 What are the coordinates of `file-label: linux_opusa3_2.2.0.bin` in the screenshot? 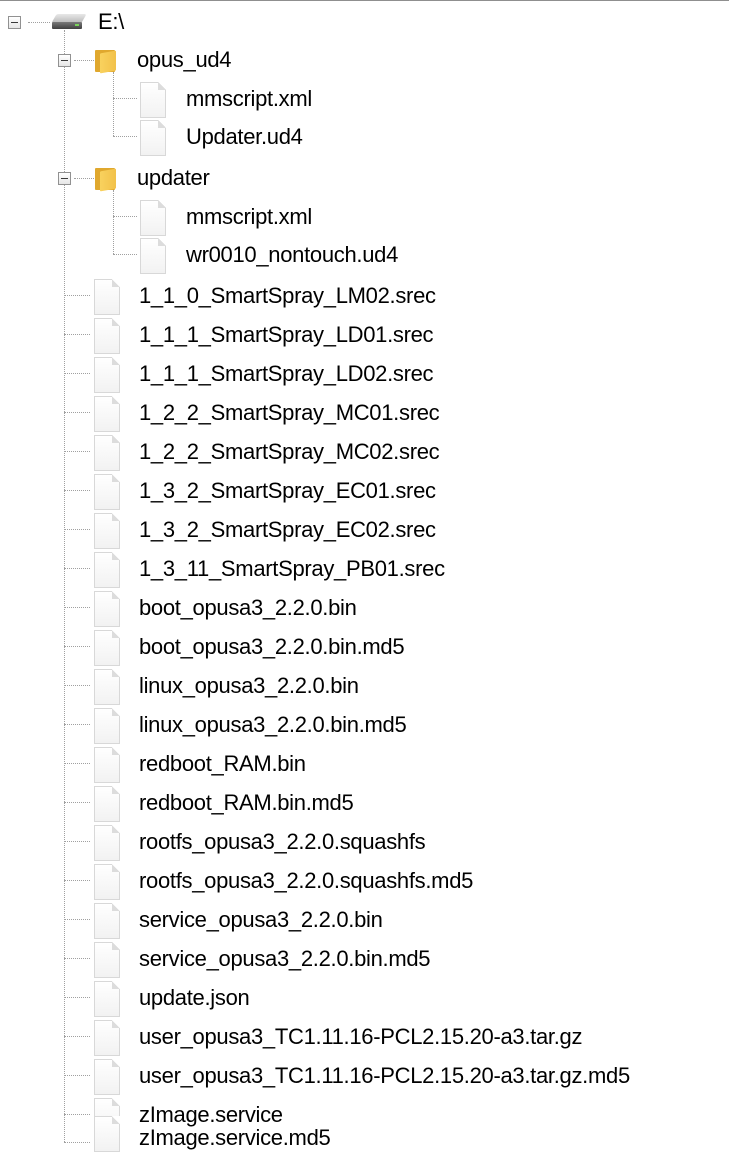 It's located at (249, 685).